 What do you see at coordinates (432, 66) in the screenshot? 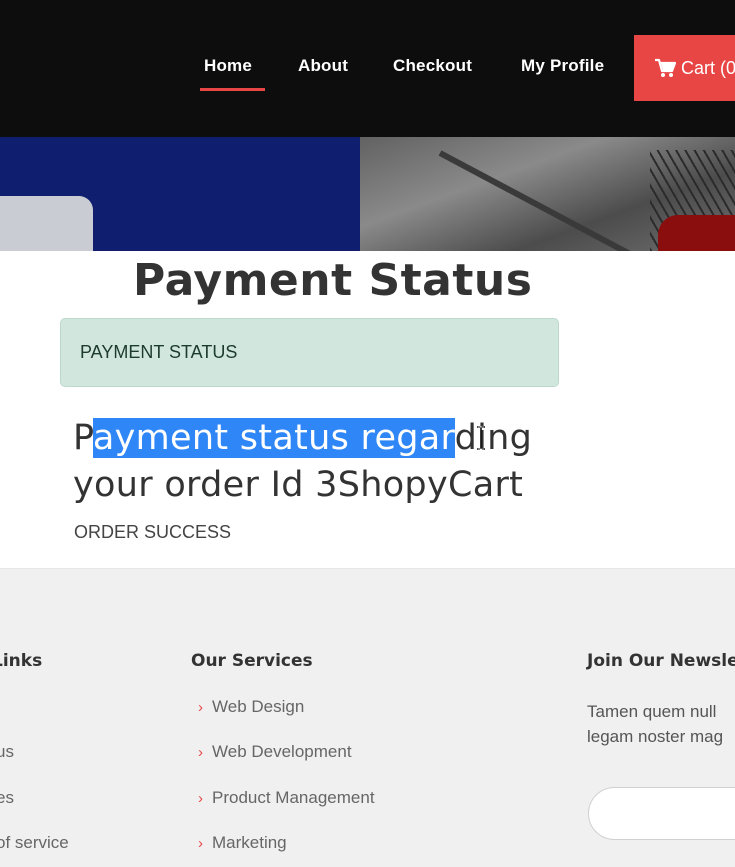
I see `nav-checkout-link: Checkout` at bounding box center [432, 66].